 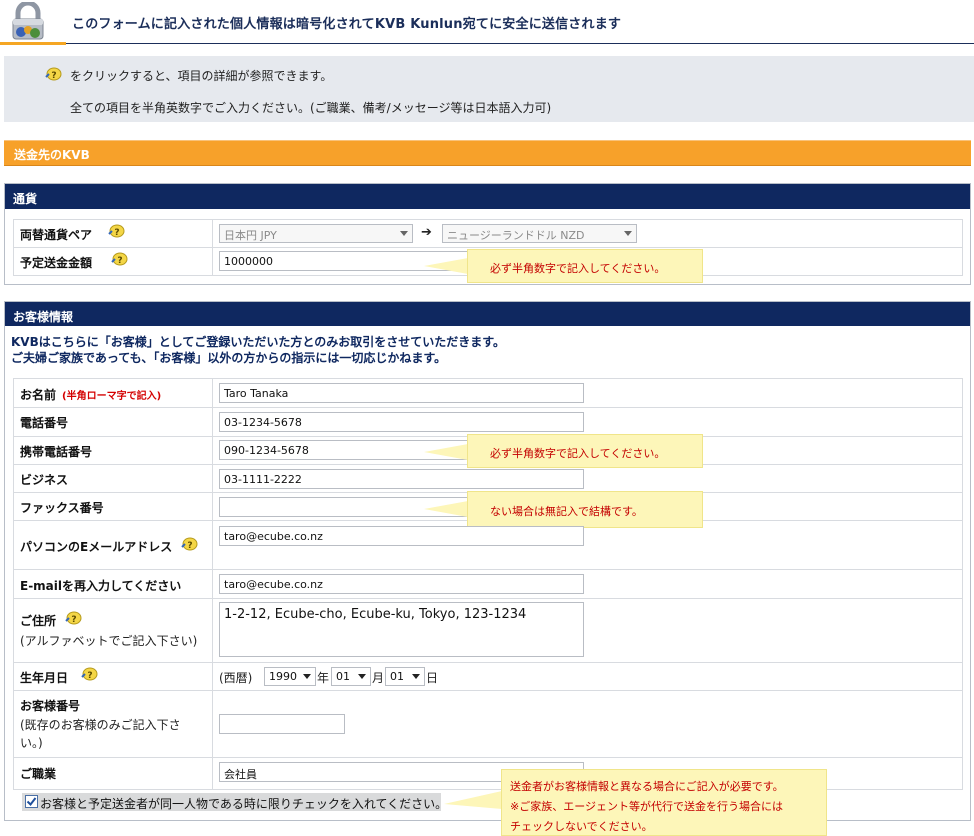 I want to click on customer-number-sub-2: い。), so click(x=31, y=743).